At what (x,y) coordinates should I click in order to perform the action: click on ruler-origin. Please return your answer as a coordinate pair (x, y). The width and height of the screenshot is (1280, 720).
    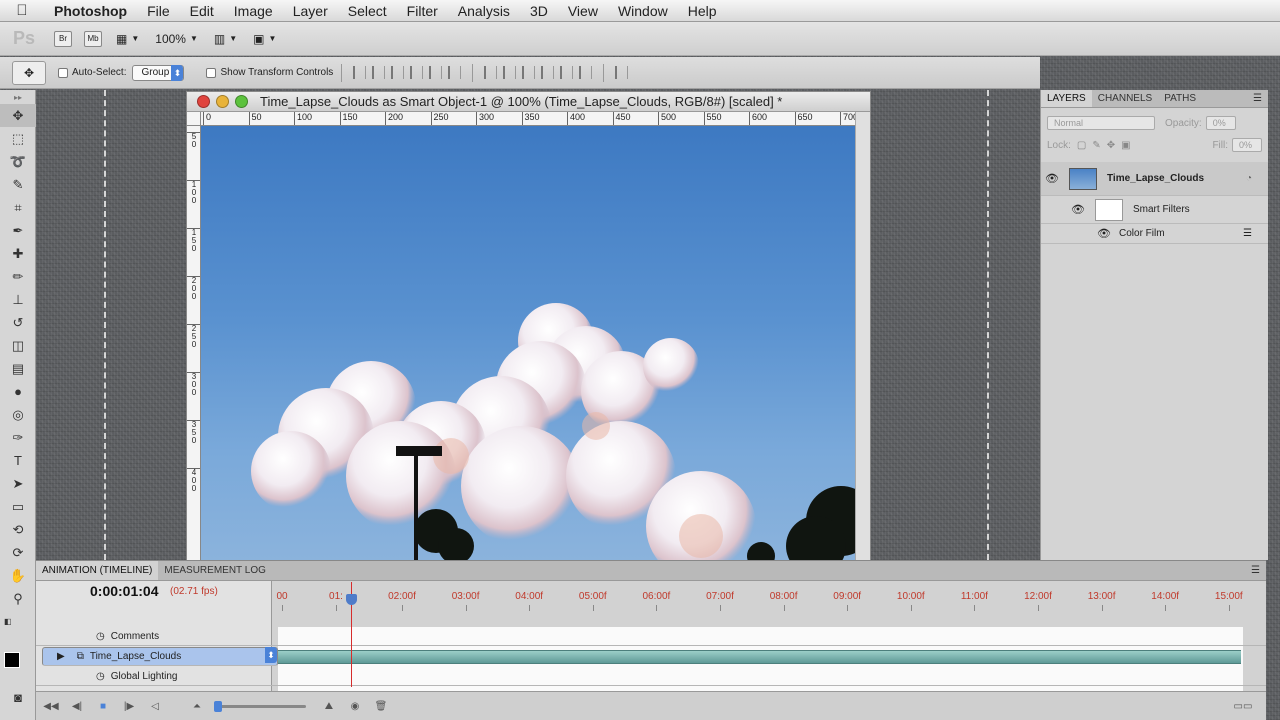
    Looking at the image, I should click on (194, 119).